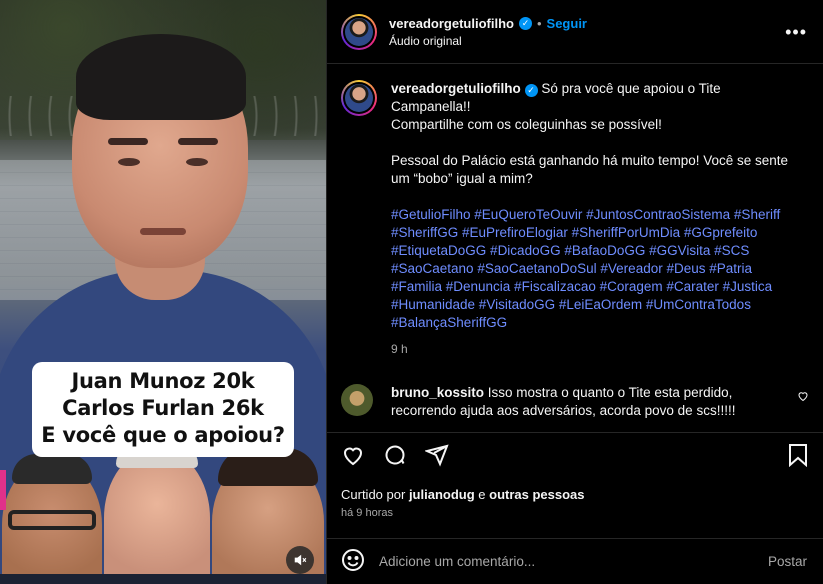 The height and width of the screenshot is (584, 823). Describe the element at coordinates (436, 456) in the screenshot. I see `share-send-icon` at that location.